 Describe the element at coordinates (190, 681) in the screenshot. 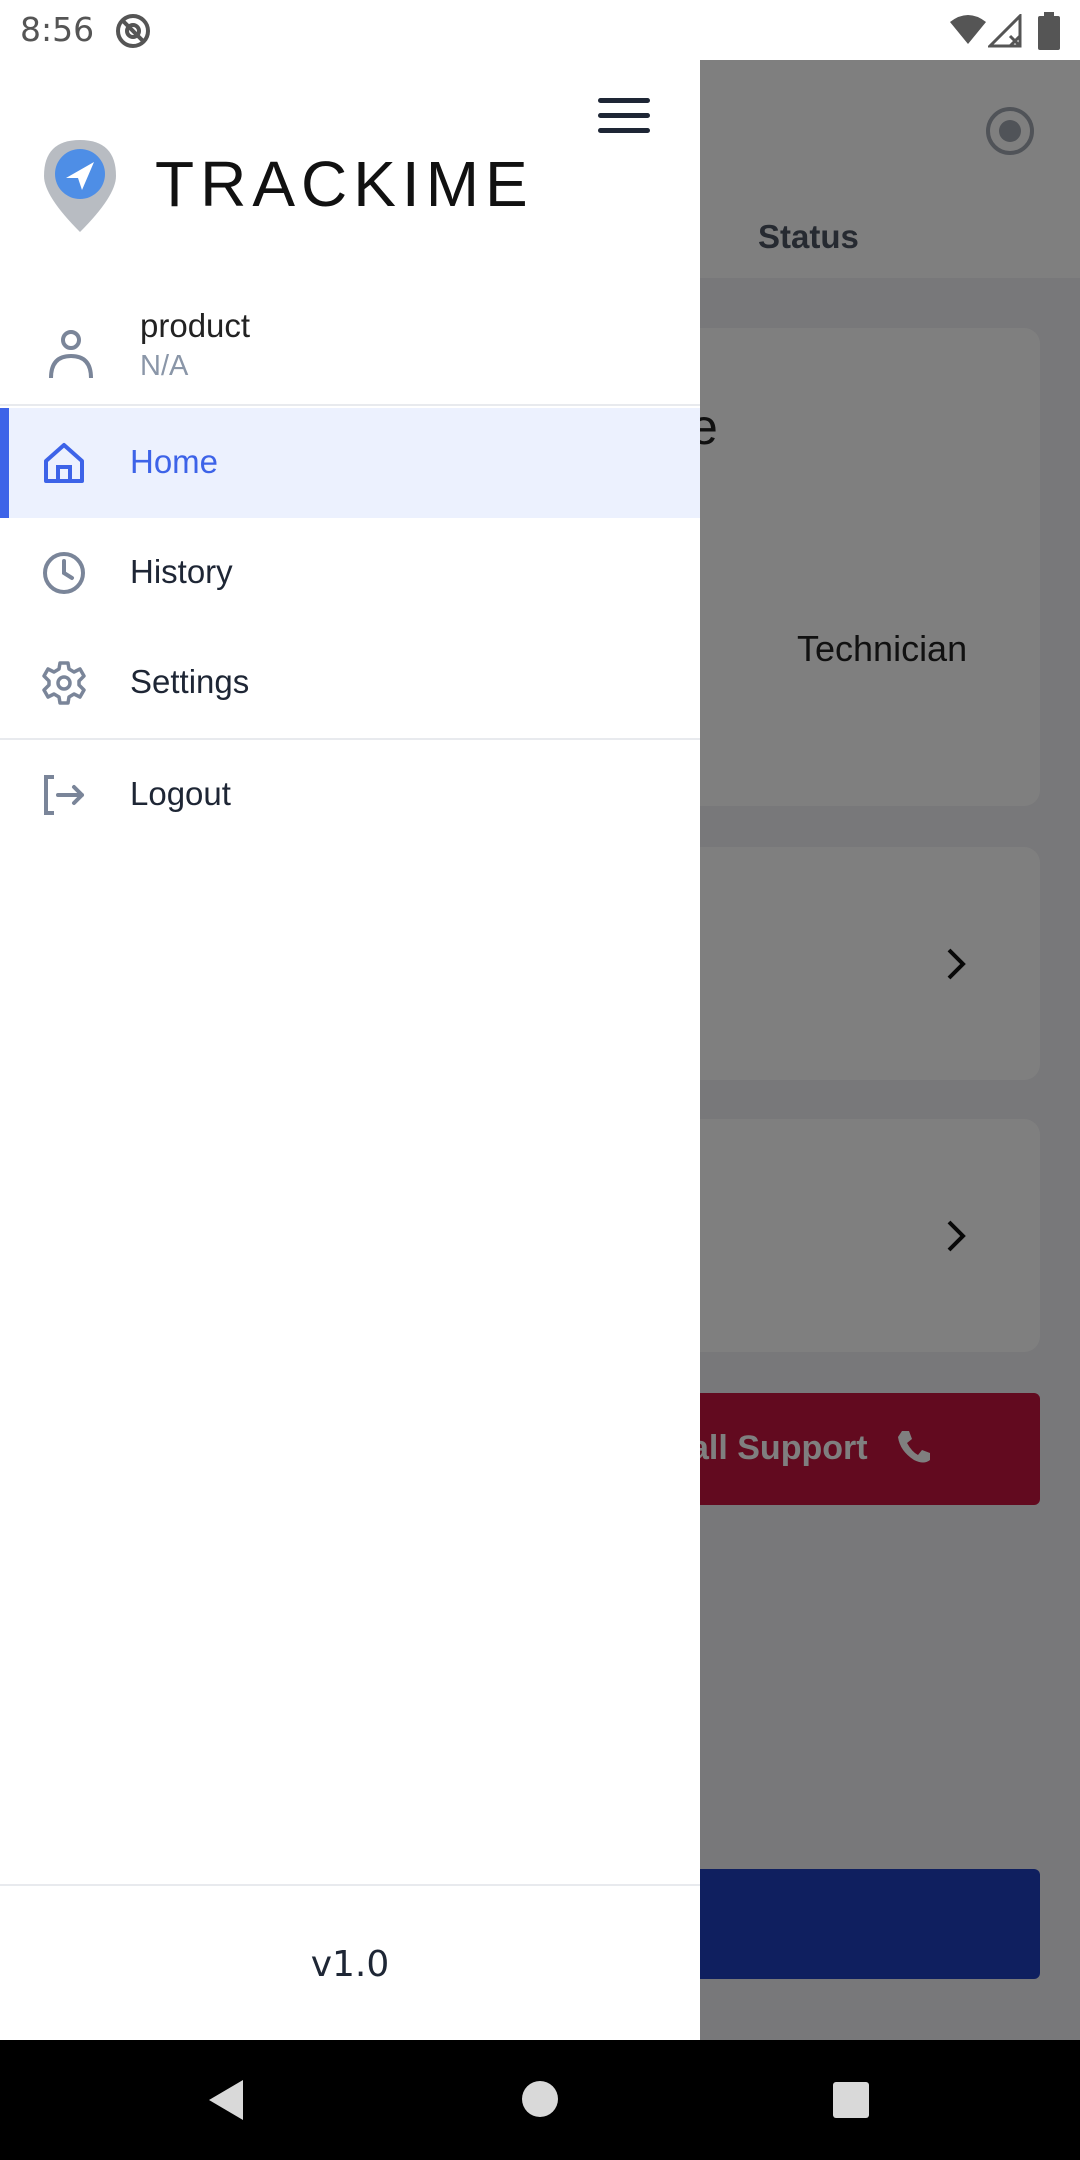

I see `nav-label-settings: Settings` at that location.